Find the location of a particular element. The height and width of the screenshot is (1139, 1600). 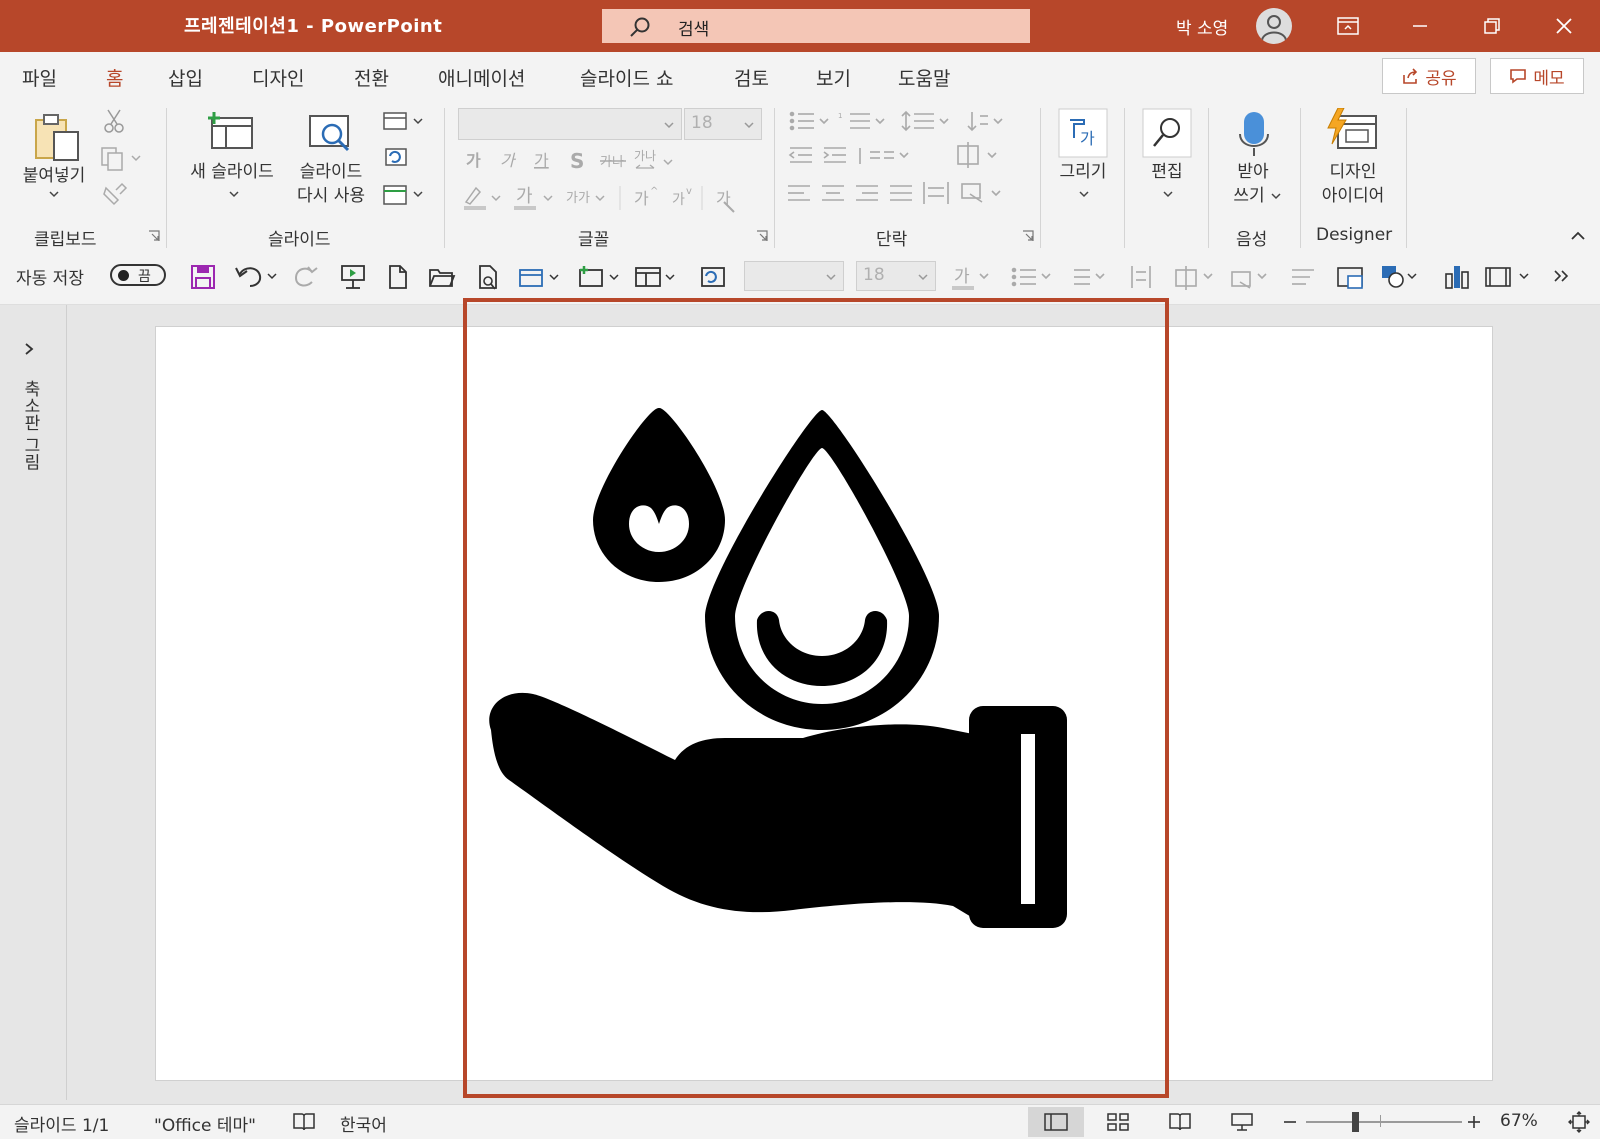

section-icon is located at coordinates (404, 195).